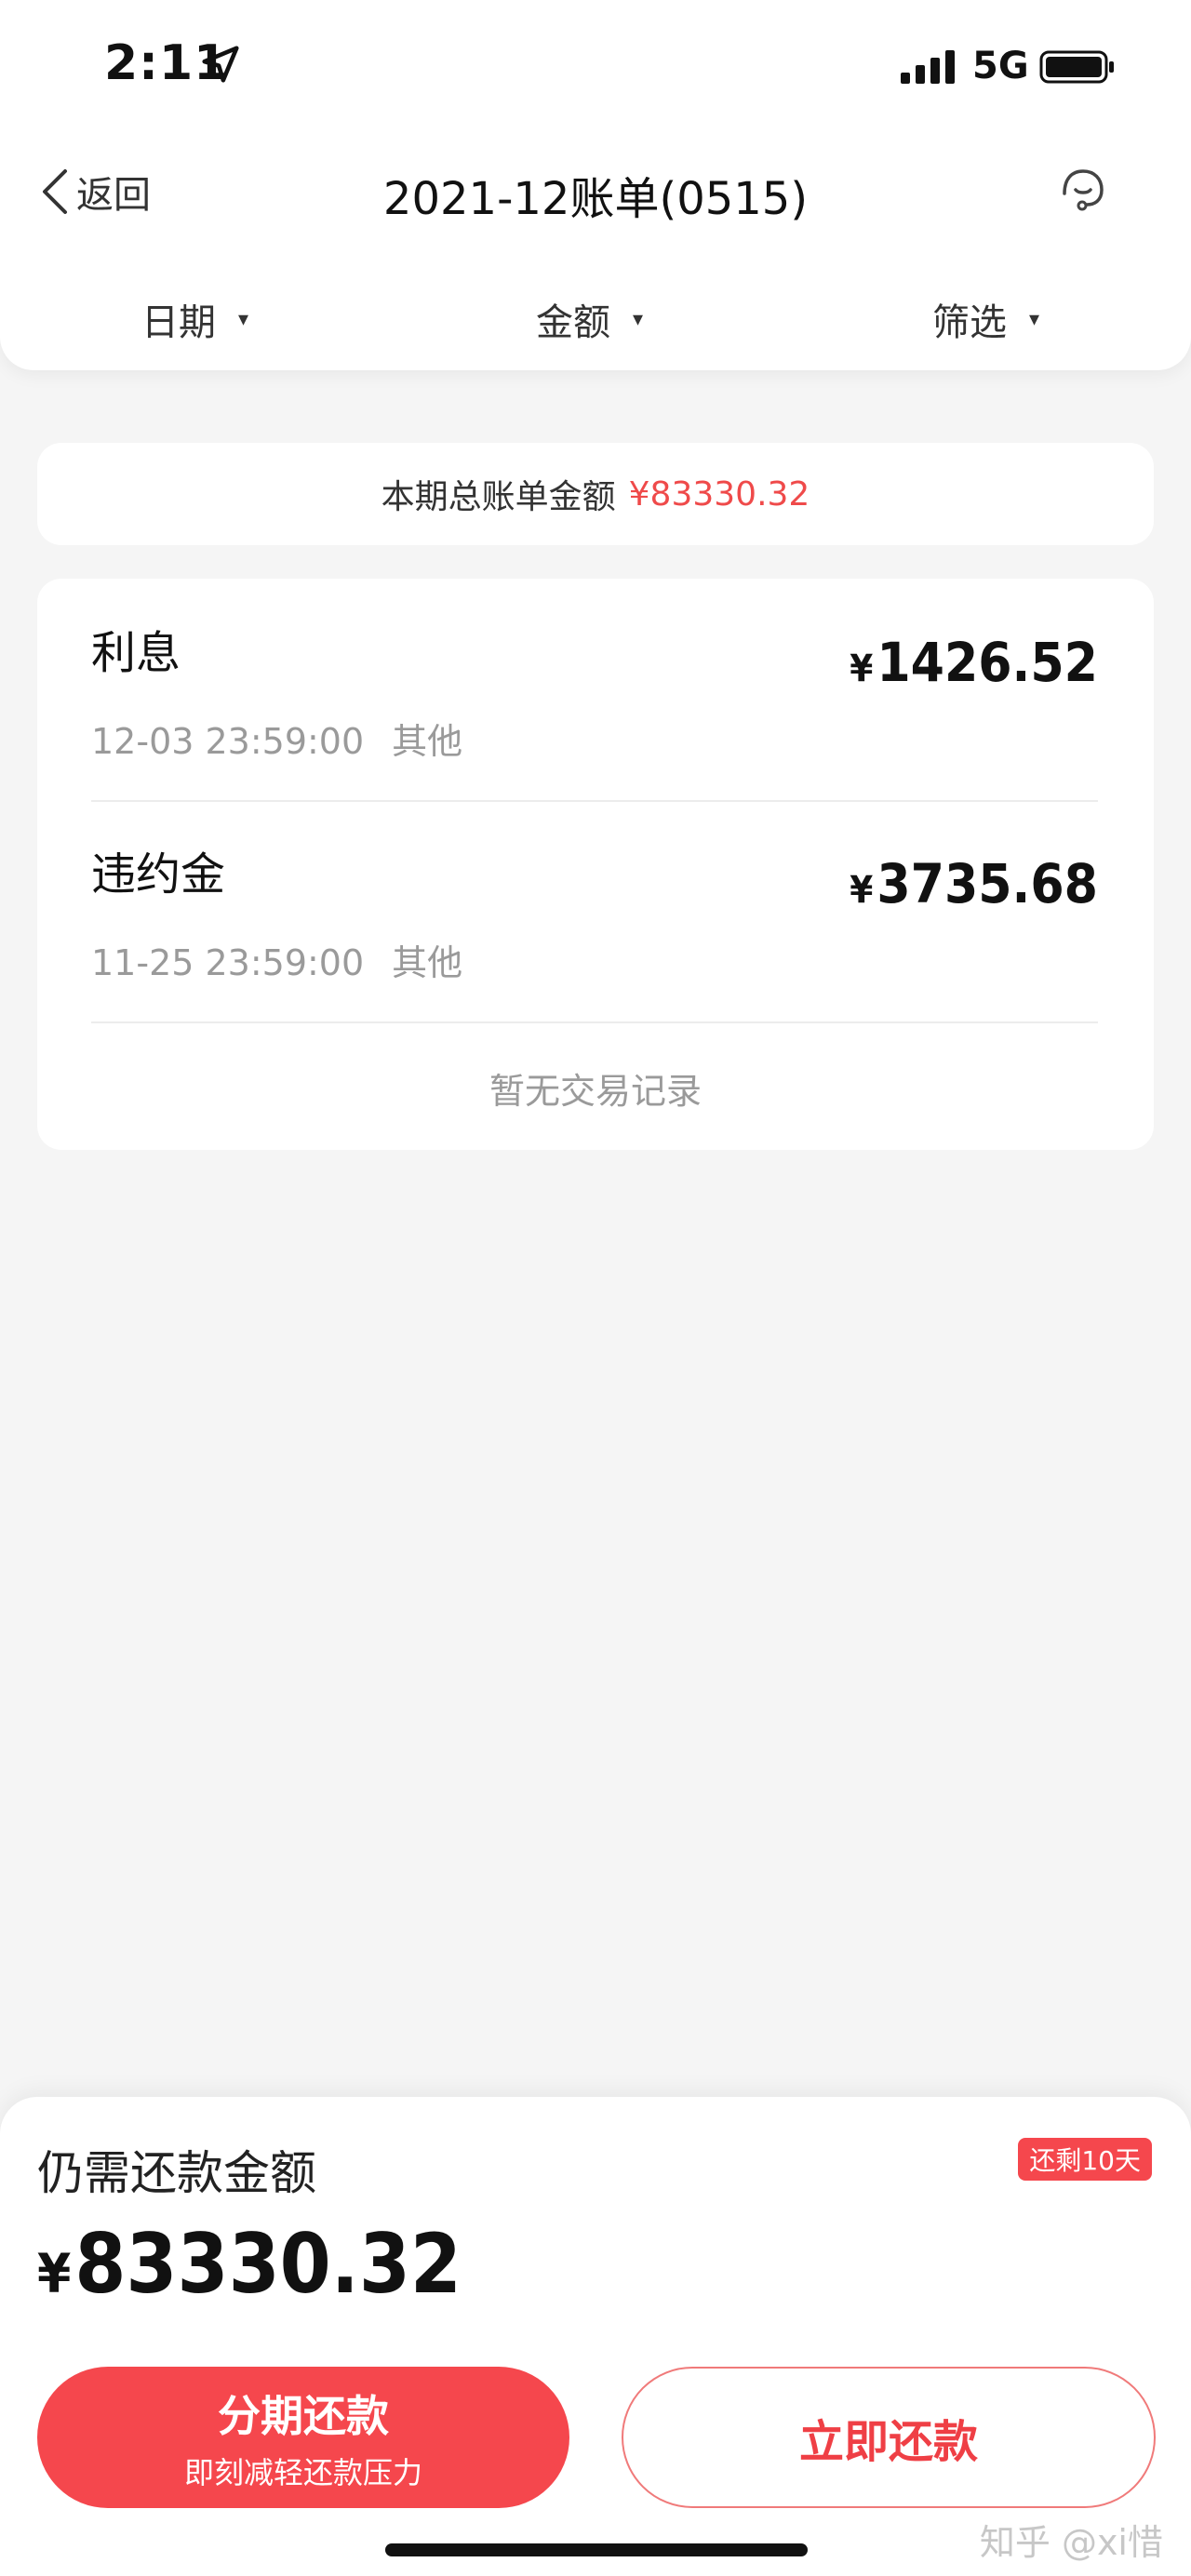 This screenshot has height=2576, width=1191. I want to click on transaction-name: 利息, so click(136, 653).